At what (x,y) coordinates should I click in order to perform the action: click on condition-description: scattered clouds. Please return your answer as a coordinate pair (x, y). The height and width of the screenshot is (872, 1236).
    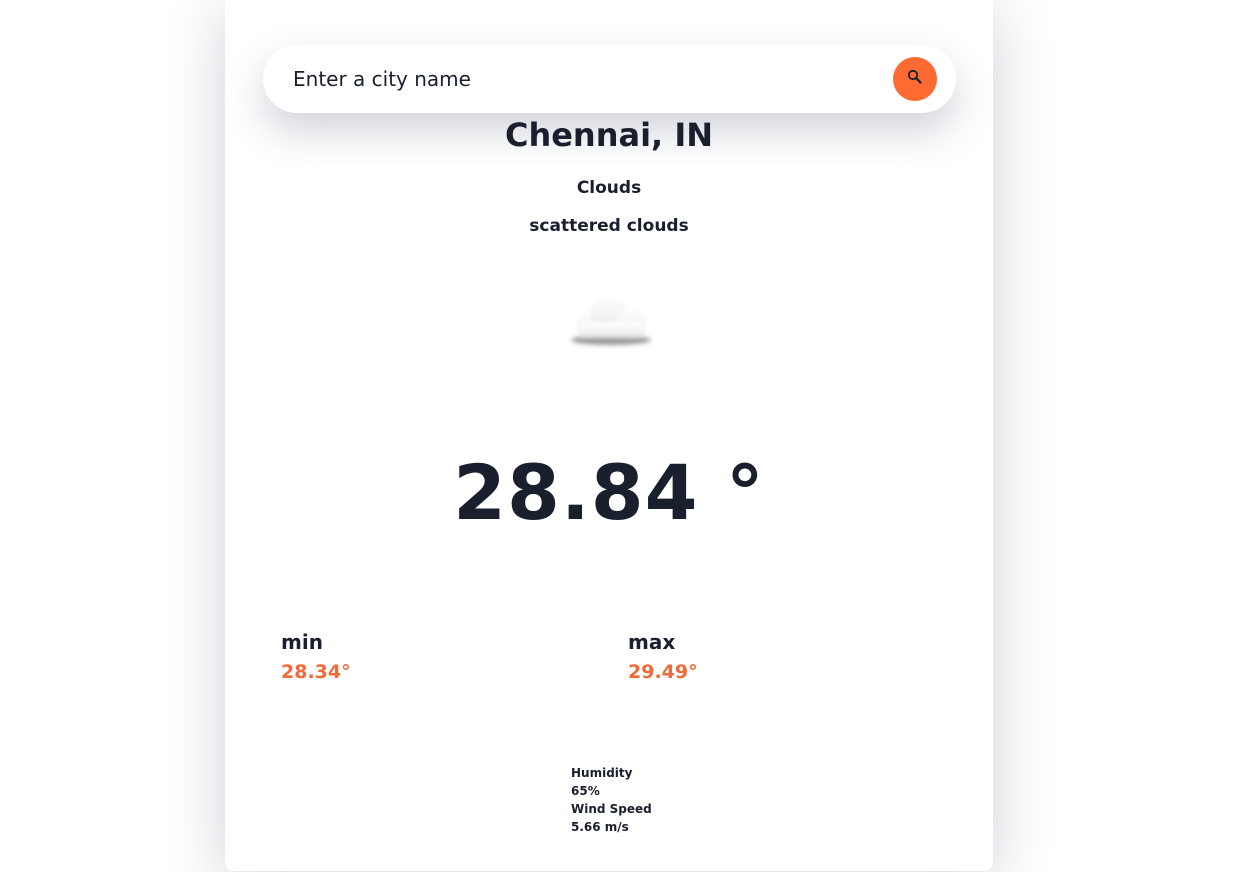
    Looking at the image, I should click on (609, 226).